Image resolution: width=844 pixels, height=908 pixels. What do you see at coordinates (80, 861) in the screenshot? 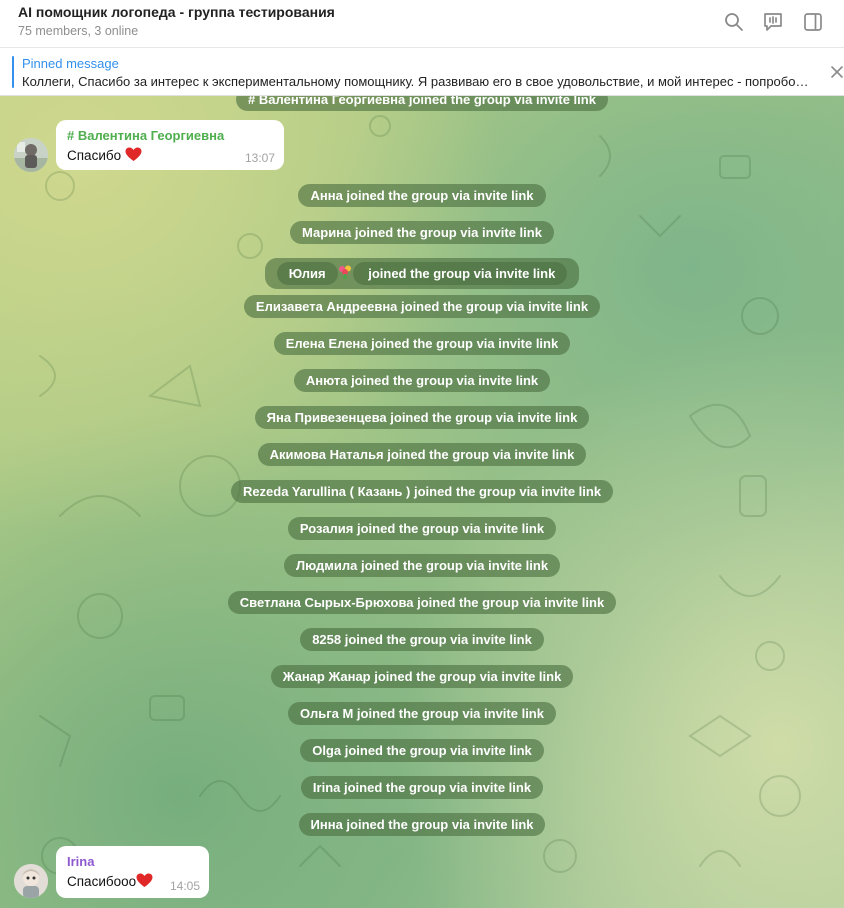
I see `message-author: Irina` at bounding box center [80, 861].